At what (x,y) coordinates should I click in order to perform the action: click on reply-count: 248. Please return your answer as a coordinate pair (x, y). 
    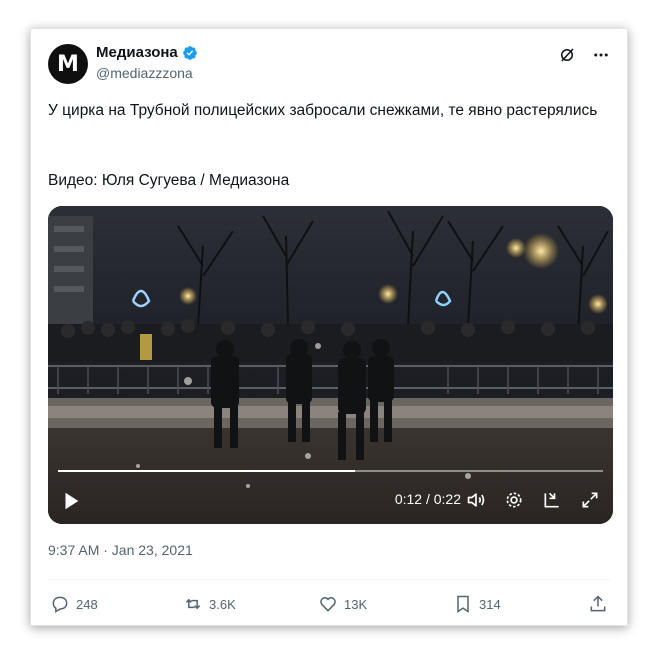
    Looking at the image, I should click on (87, 604).